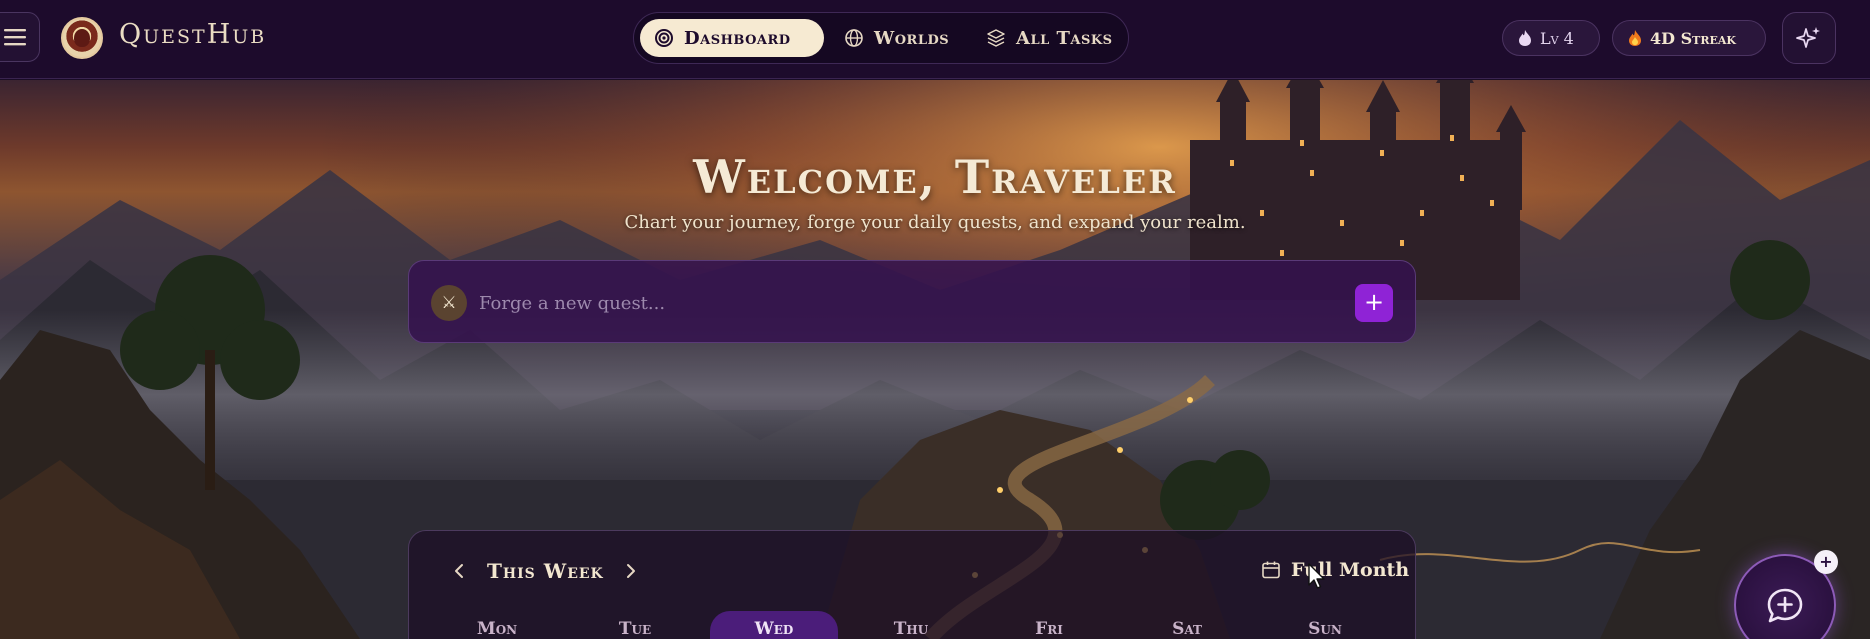 The image size is (1870, 639). What do you see at coordinates (935, 177) in the screenshot?
I see `welcome-title: Welcome, Traveler` at bounding box center [935, 177].